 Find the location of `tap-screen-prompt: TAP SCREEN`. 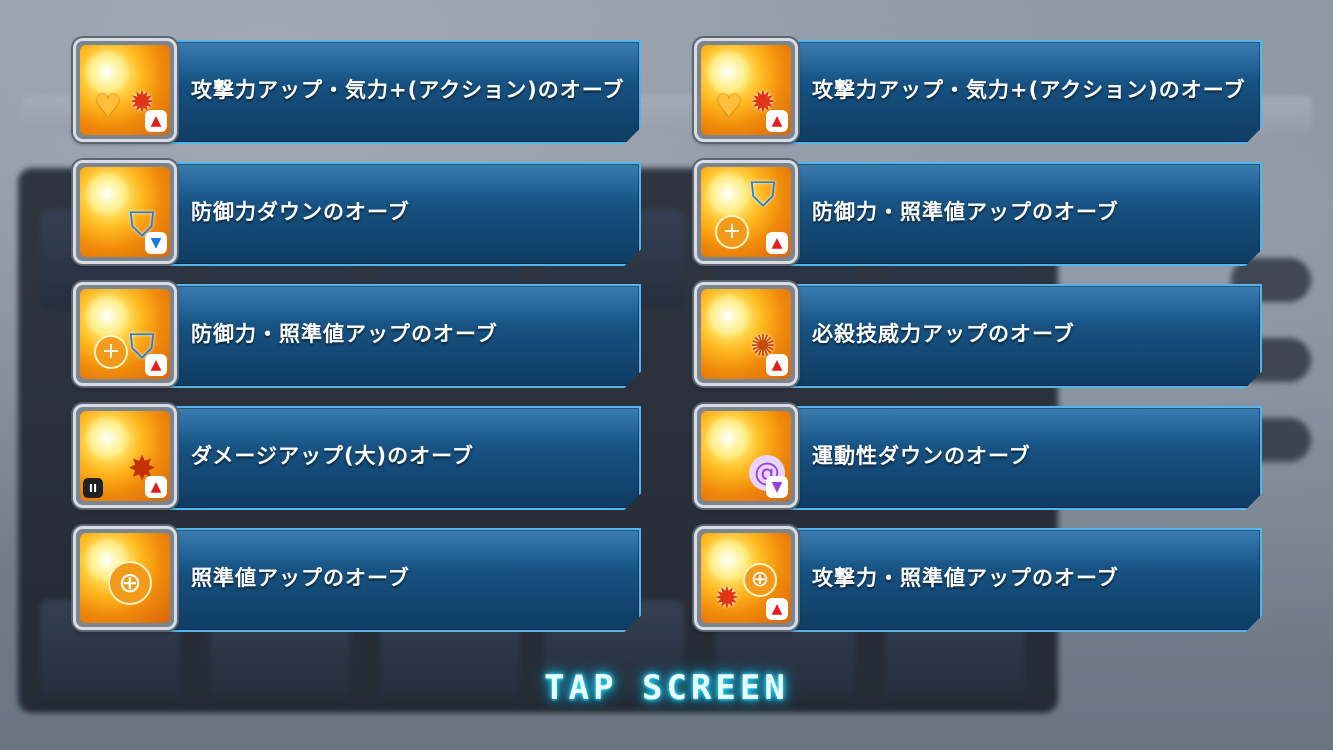

tap-screen-prompt: TAP SCREEN is located at coordinates (666, 688).